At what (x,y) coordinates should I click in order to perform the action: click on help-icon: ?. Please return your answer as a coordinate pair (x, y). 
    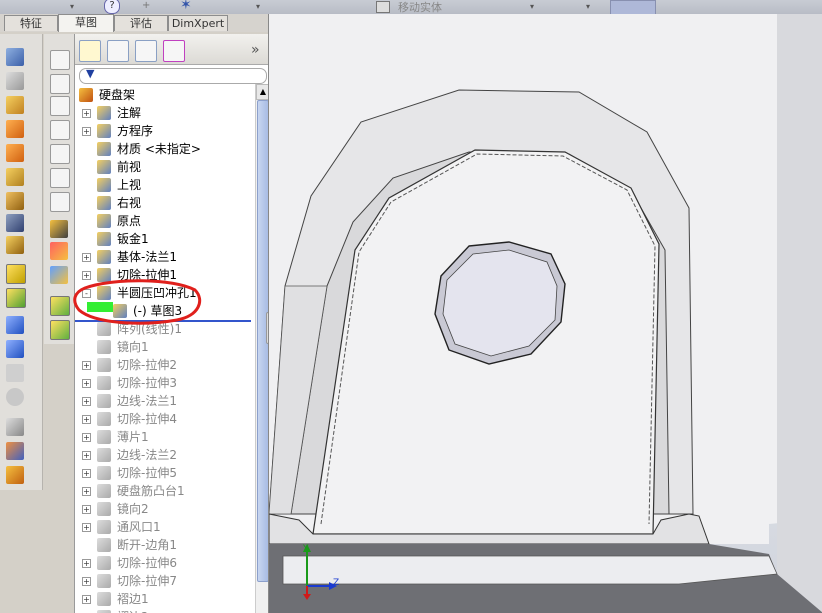
    Looking at the image, I should click on (112, 7).